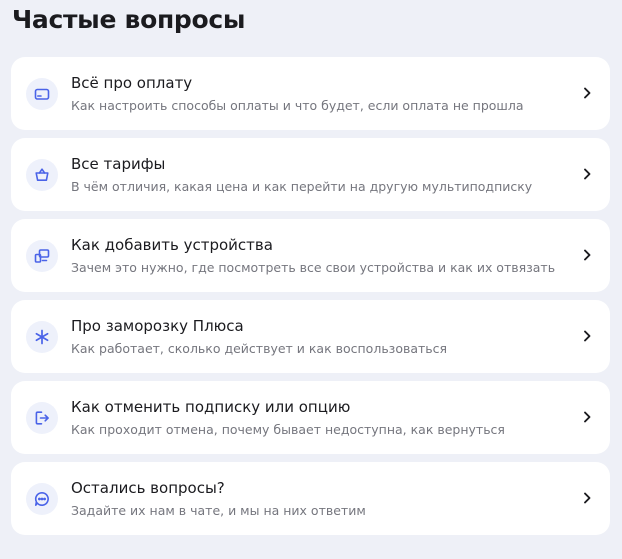 The image size is (622, 559). What do you see at coordinates (157, 326) in the screenshot?
I see `faq-item-title: Про заморозку Плюса` at bounding box center [157, 326].